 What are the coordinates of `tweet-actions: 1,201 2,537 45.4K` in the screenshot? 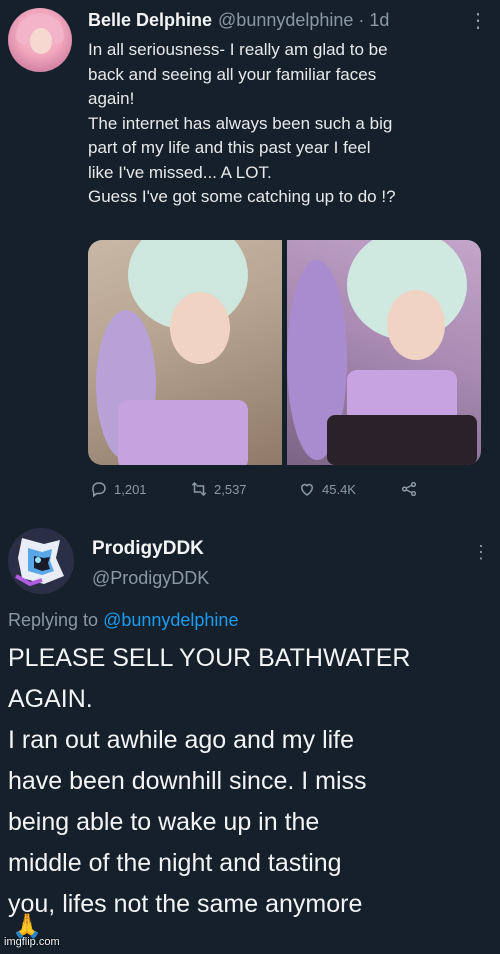 It's located at (288, 491).